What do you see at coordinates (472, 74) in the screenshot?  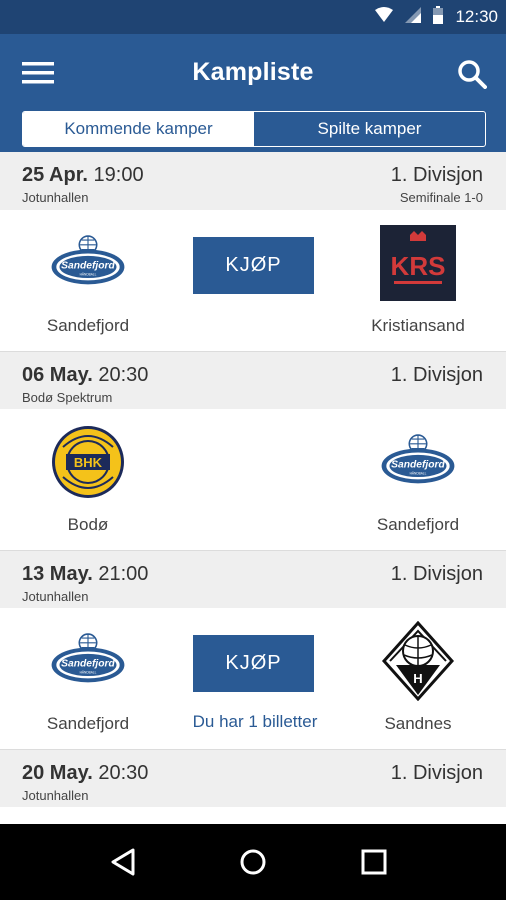 I see `search-icon` at bounding box center [472, 74].